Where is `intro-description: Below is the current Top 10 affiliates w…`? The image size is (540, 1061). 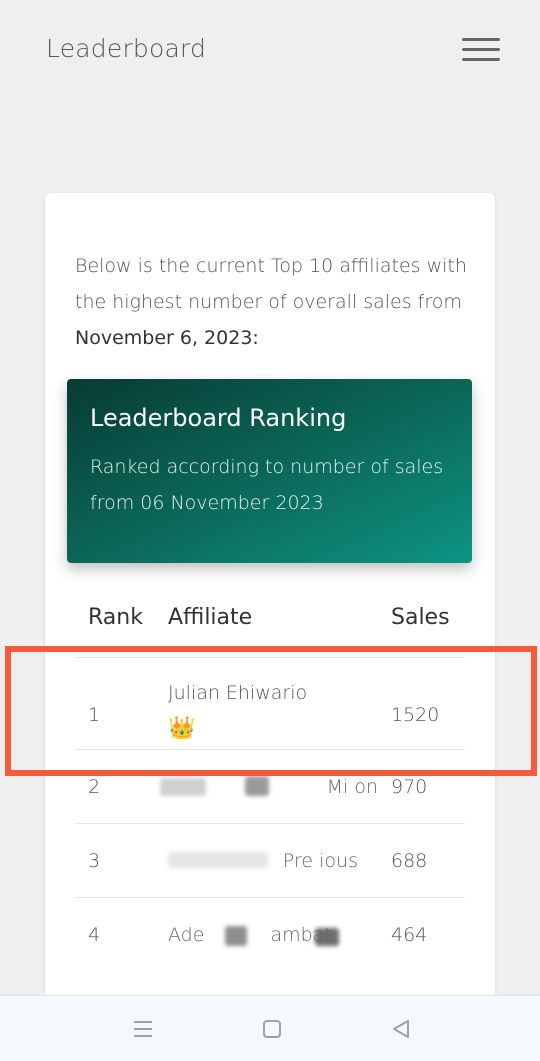 intro-description: Below is the current Top 10 affiliates w… is located at coordinates (271, 284).